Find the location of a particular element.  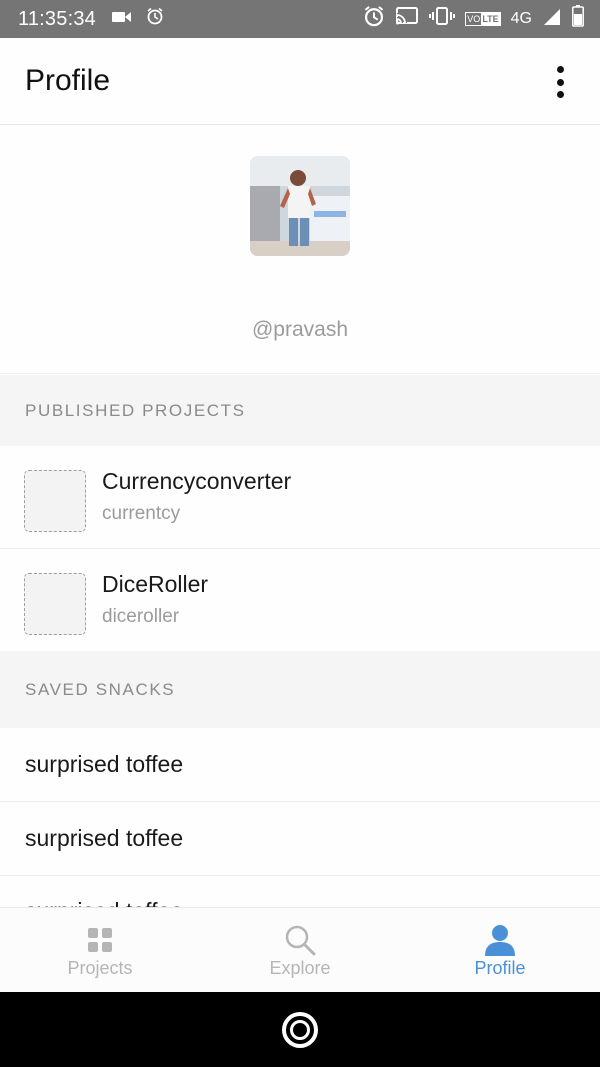

battery-icon is located at coordinates (578, 19).